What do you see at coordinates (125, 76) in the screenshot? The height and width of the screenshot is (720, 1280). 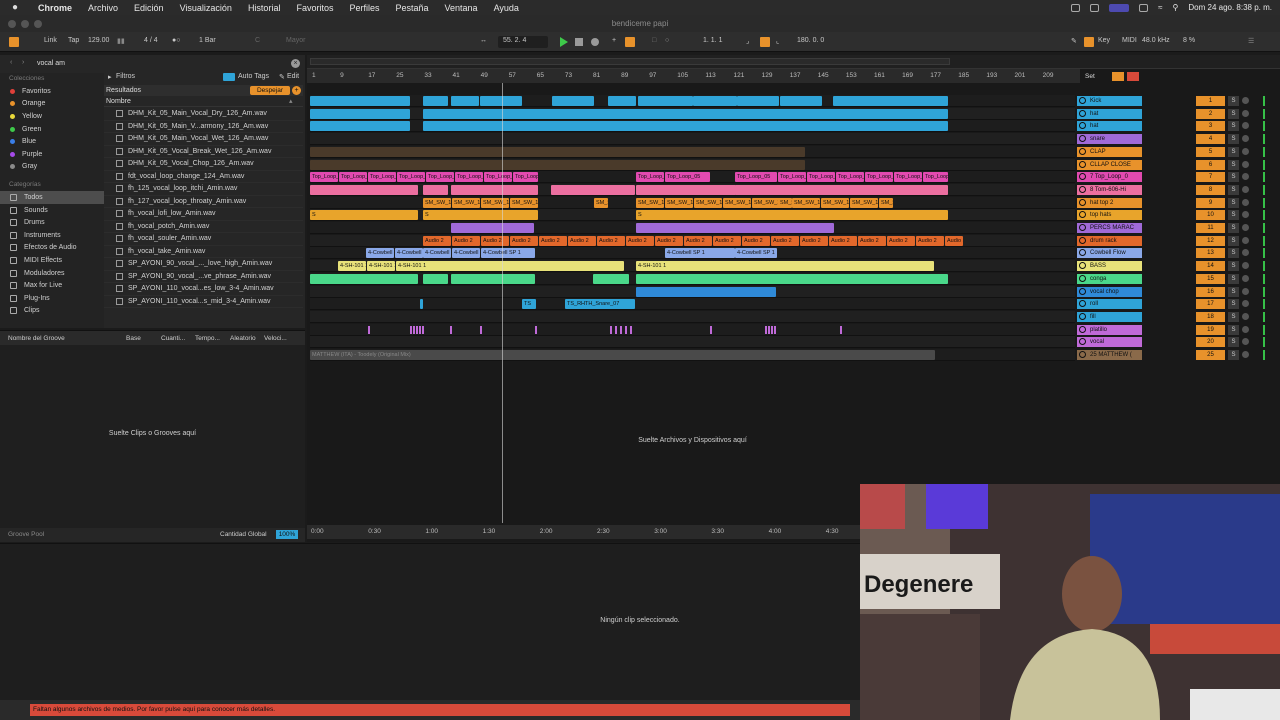 I see `filters-button: Filtros` at bounding box center [125, 76].